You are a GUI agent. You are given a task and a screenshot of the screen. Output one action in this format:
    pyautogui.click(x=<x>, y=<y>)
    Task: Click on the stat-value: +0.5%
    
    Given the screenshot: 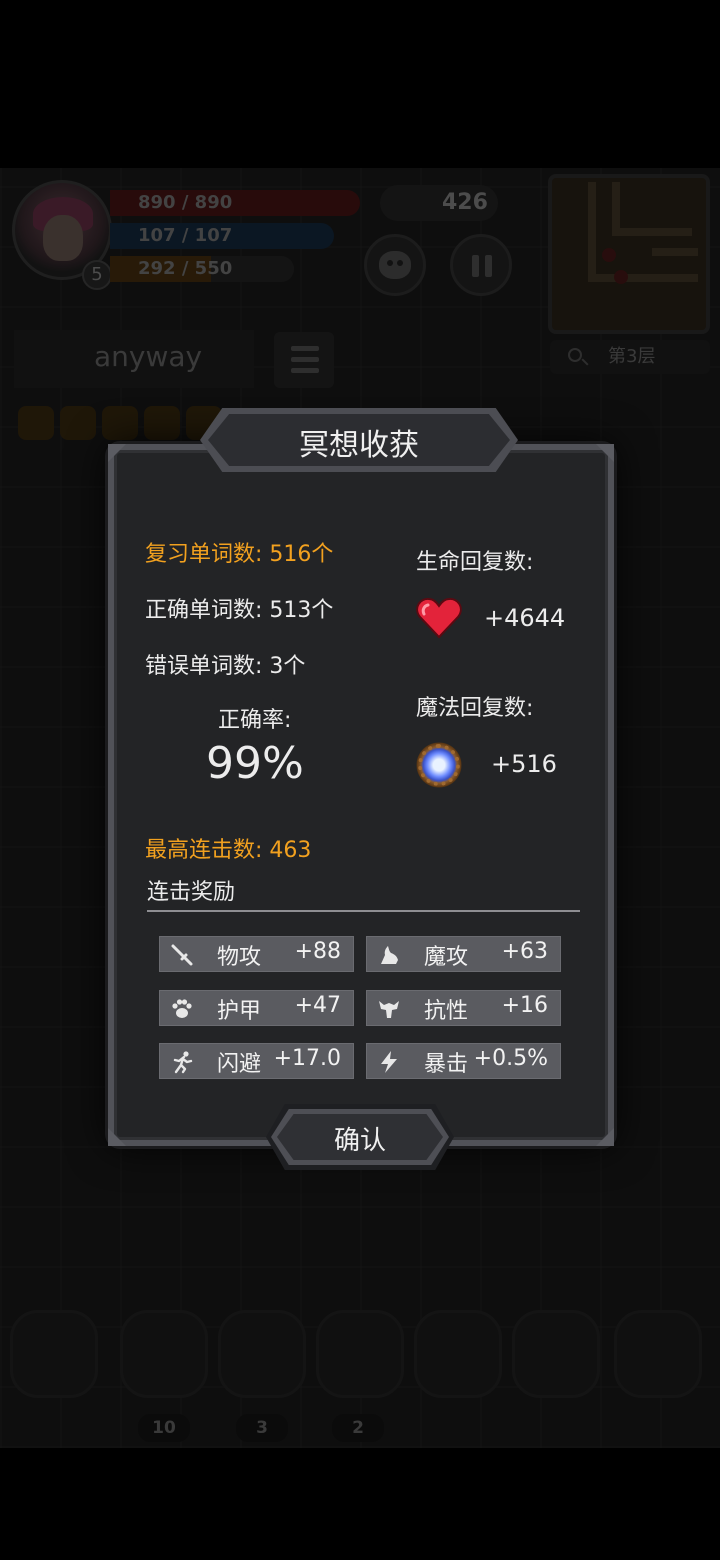 What is the action you would take?
    pyautogui.click(x=510, y=1058)
    